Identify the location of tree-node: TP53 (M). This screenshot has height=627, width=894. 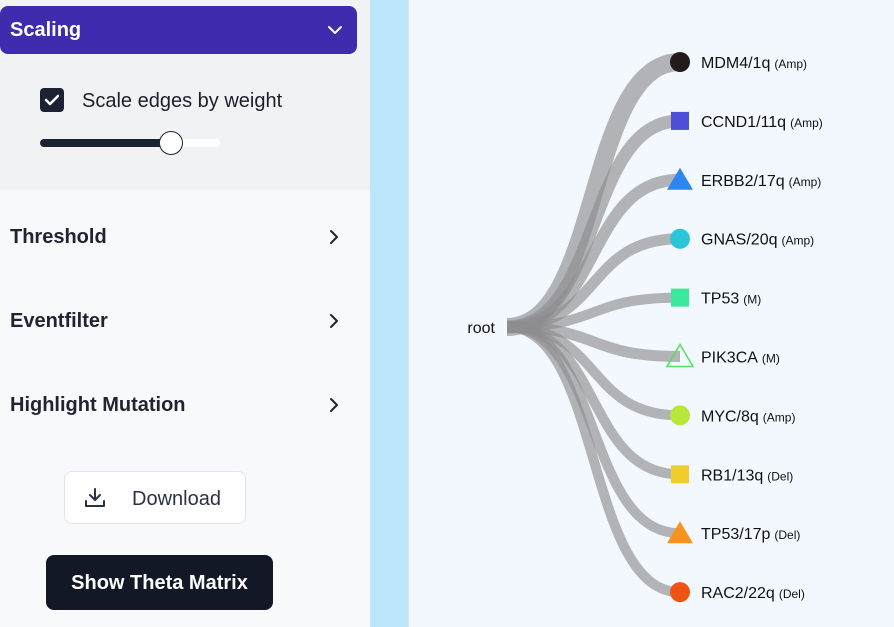
(716, 298).